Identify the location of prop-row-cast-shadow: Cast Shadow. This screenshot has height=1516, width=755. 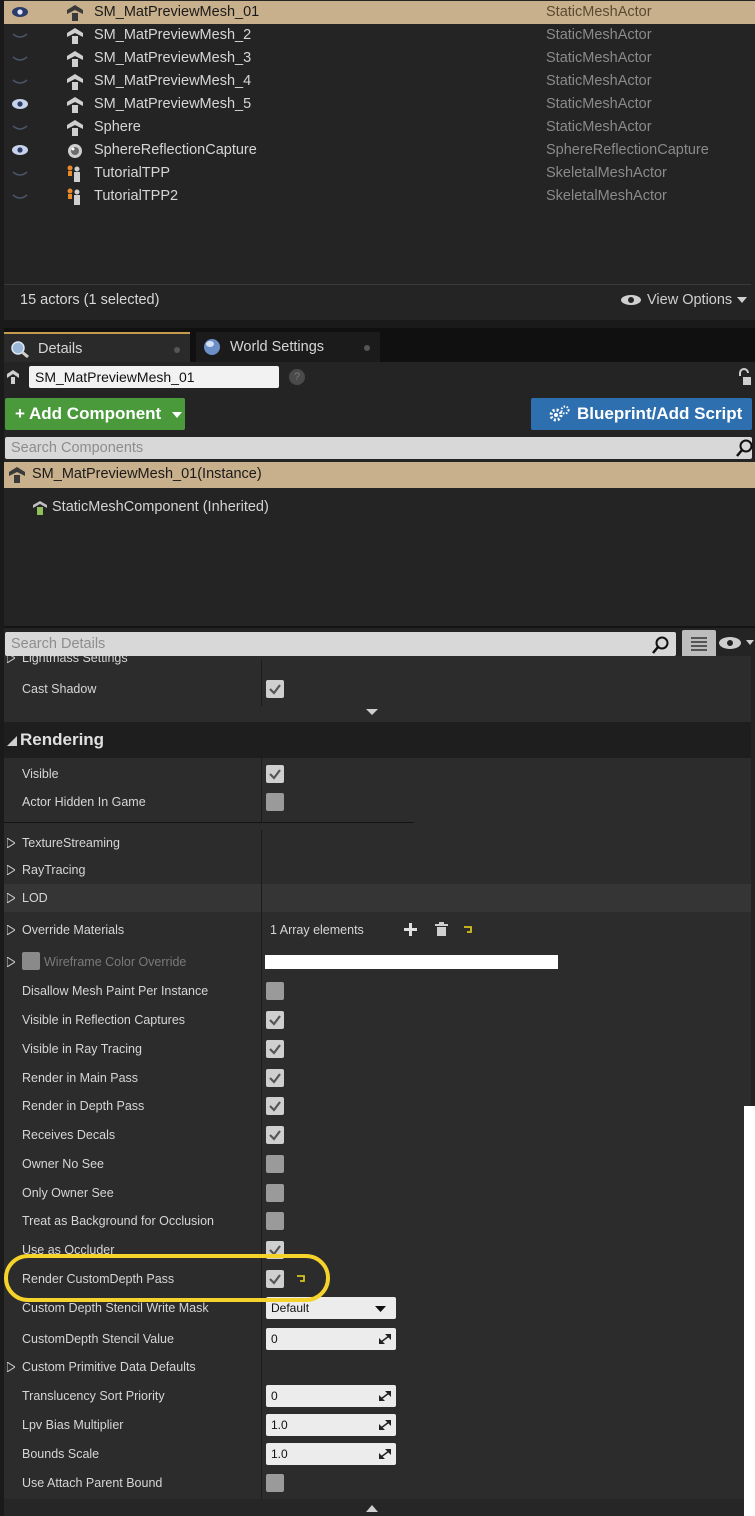
(377, 689).